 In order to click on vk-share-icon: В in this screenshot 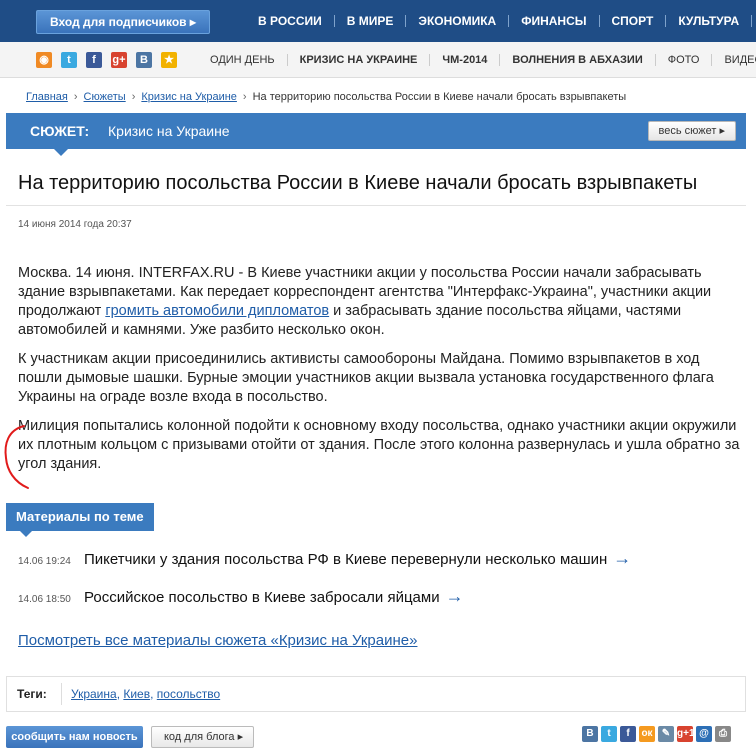, I will do `click(590, 734)`.